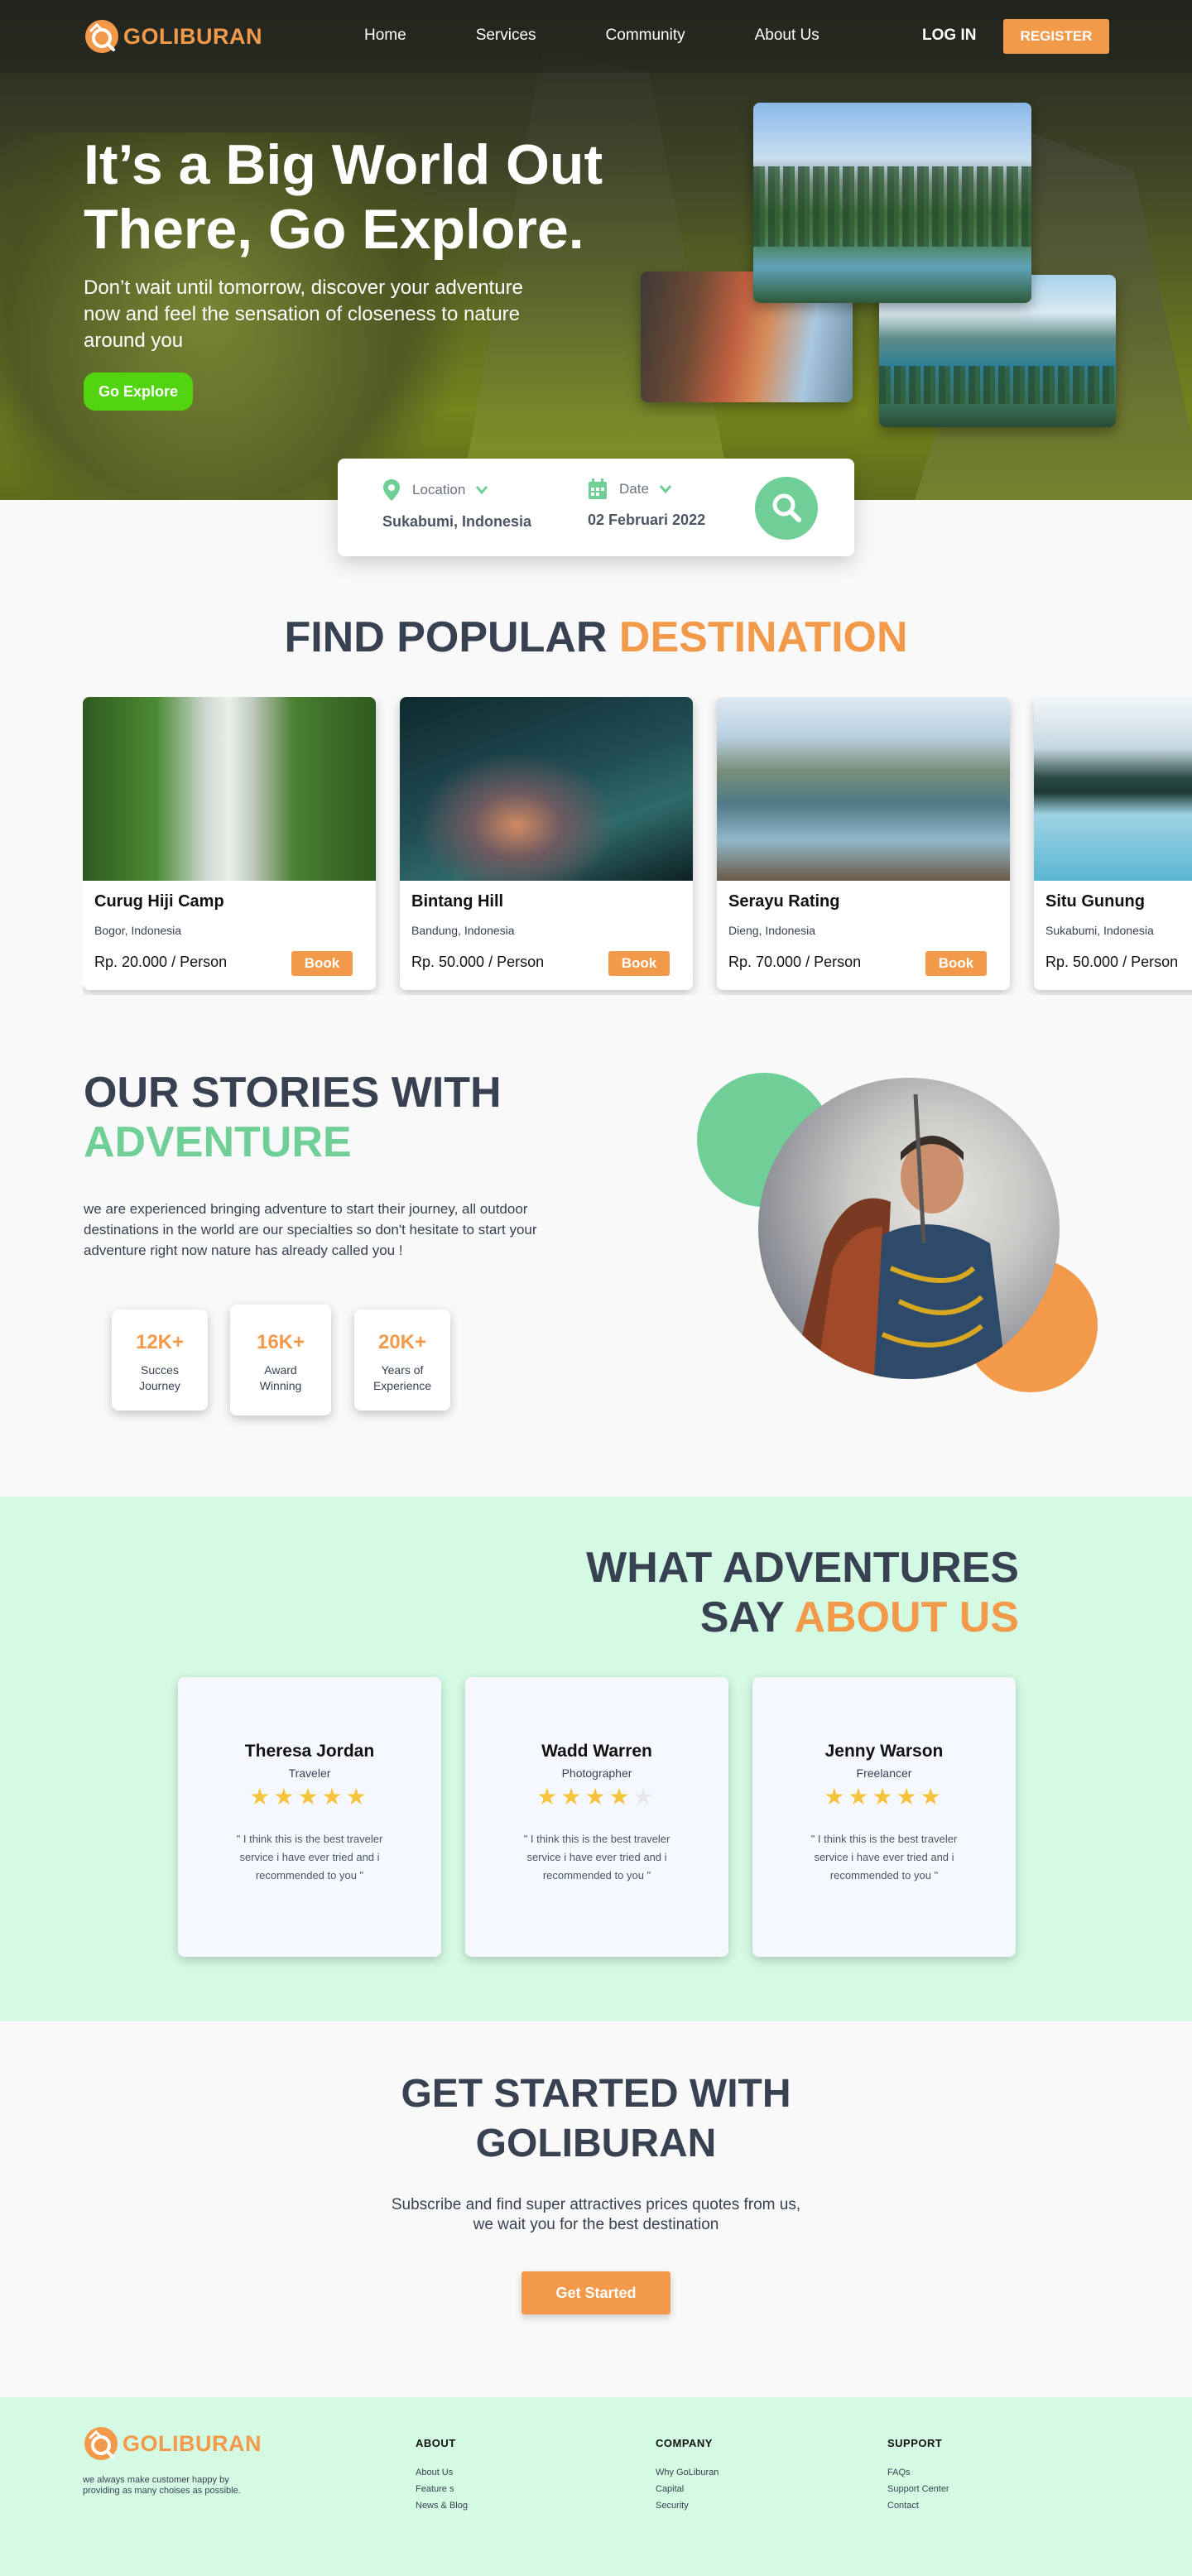  I want to click on footer-link: Why GoLiburan, so click(687, 2472).